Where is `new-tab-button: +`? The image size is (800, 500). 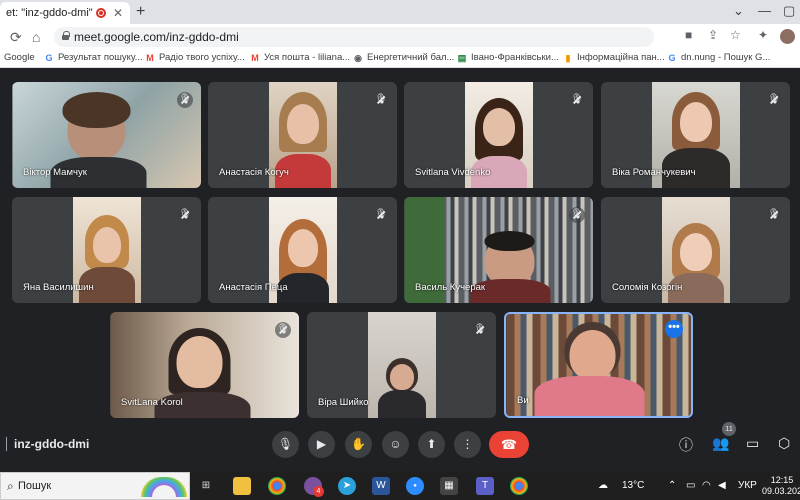
new-tab-button: + is located at coordinates (140, 12).